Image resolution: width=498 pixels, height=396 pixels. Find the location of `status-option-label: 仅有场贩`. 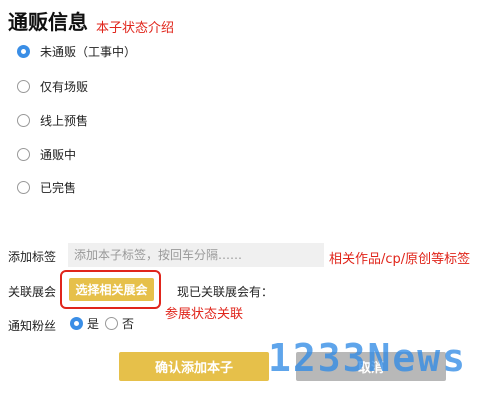

status-option-label: 仅有场贩 is located at coordinates (64, 86).